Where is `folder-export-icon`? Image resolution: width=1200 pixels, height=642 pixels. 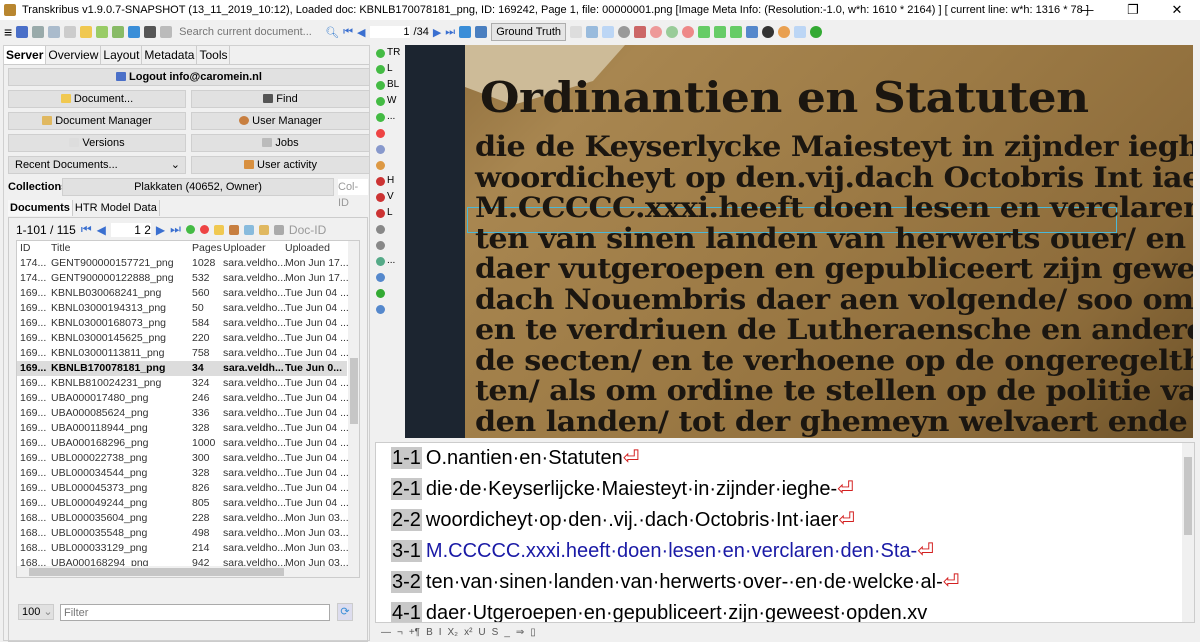 folder-export-icon is located at coordinates (118, 32).